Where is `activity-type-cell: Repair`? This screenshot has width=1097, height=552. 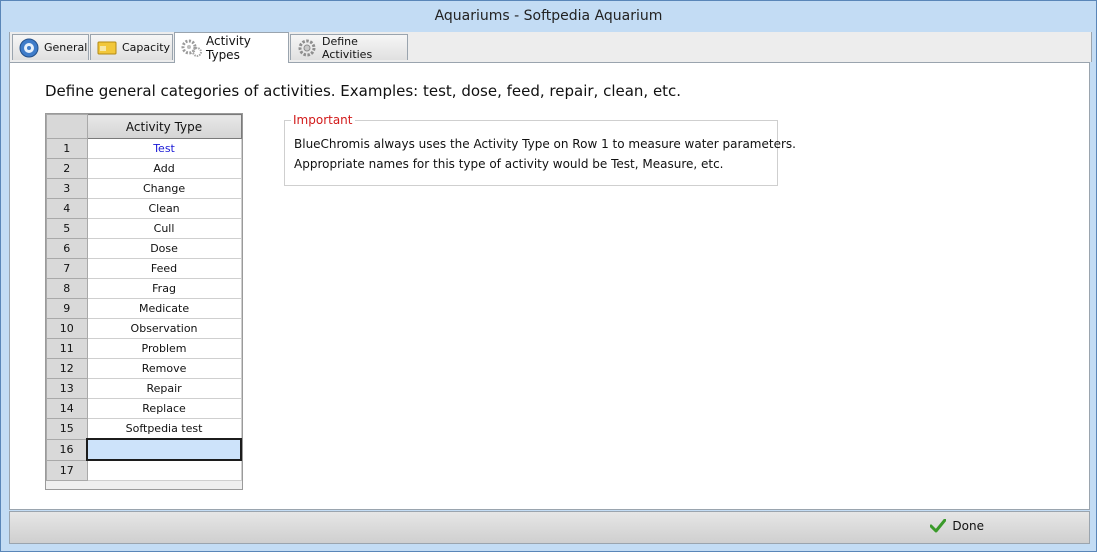 activity-type-cell: Repair is located at coordinates (164, 388).